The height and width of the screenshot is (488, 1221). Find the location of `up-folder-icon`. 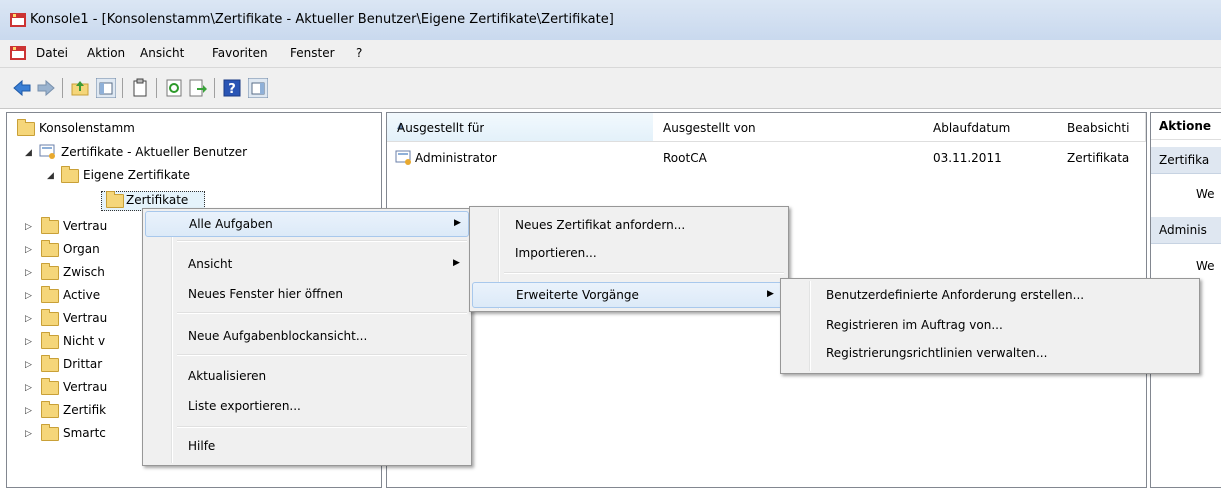

up-folder-icon is located at coordinates (80, 88).